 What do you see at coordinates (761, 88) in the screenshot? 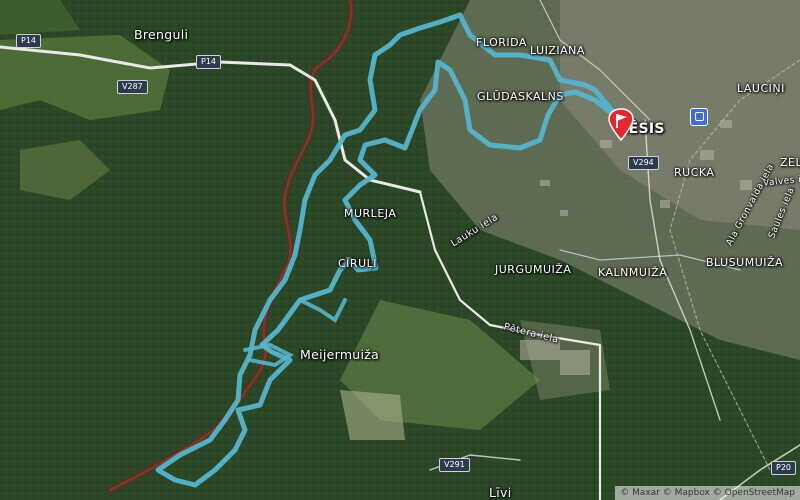
I see `place-label-laucini: LAUCIŅI` at bounding box center [761, 88].